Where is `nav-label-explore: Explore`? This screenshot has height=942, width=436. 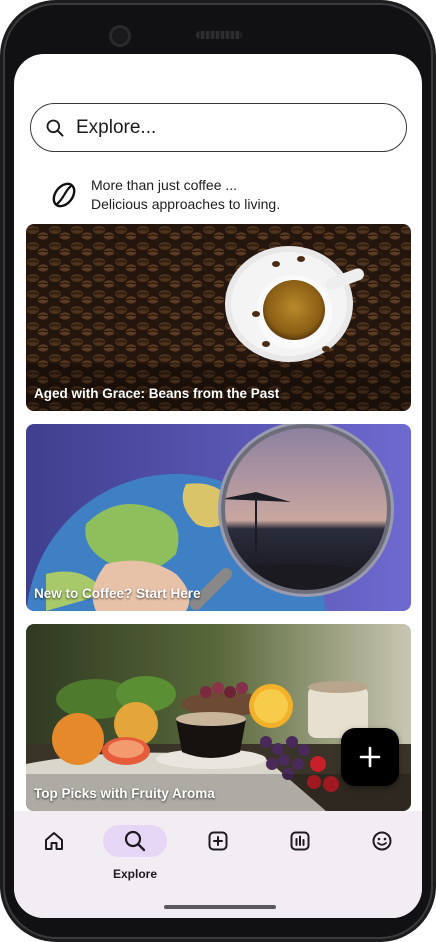
nav-label-explore: Explore is located at coordinates (134, 874).